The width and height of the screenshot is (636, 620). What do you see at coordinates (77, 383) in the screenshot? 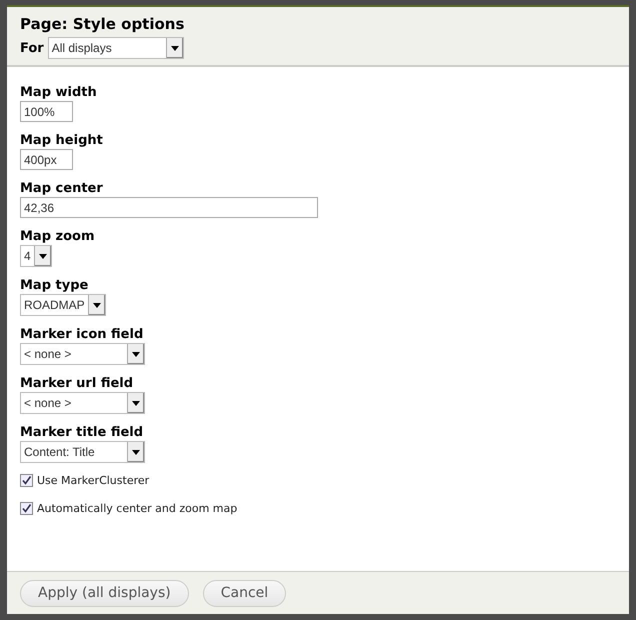
I see `field-label: Marker url field` at bounding box center [77, 383].